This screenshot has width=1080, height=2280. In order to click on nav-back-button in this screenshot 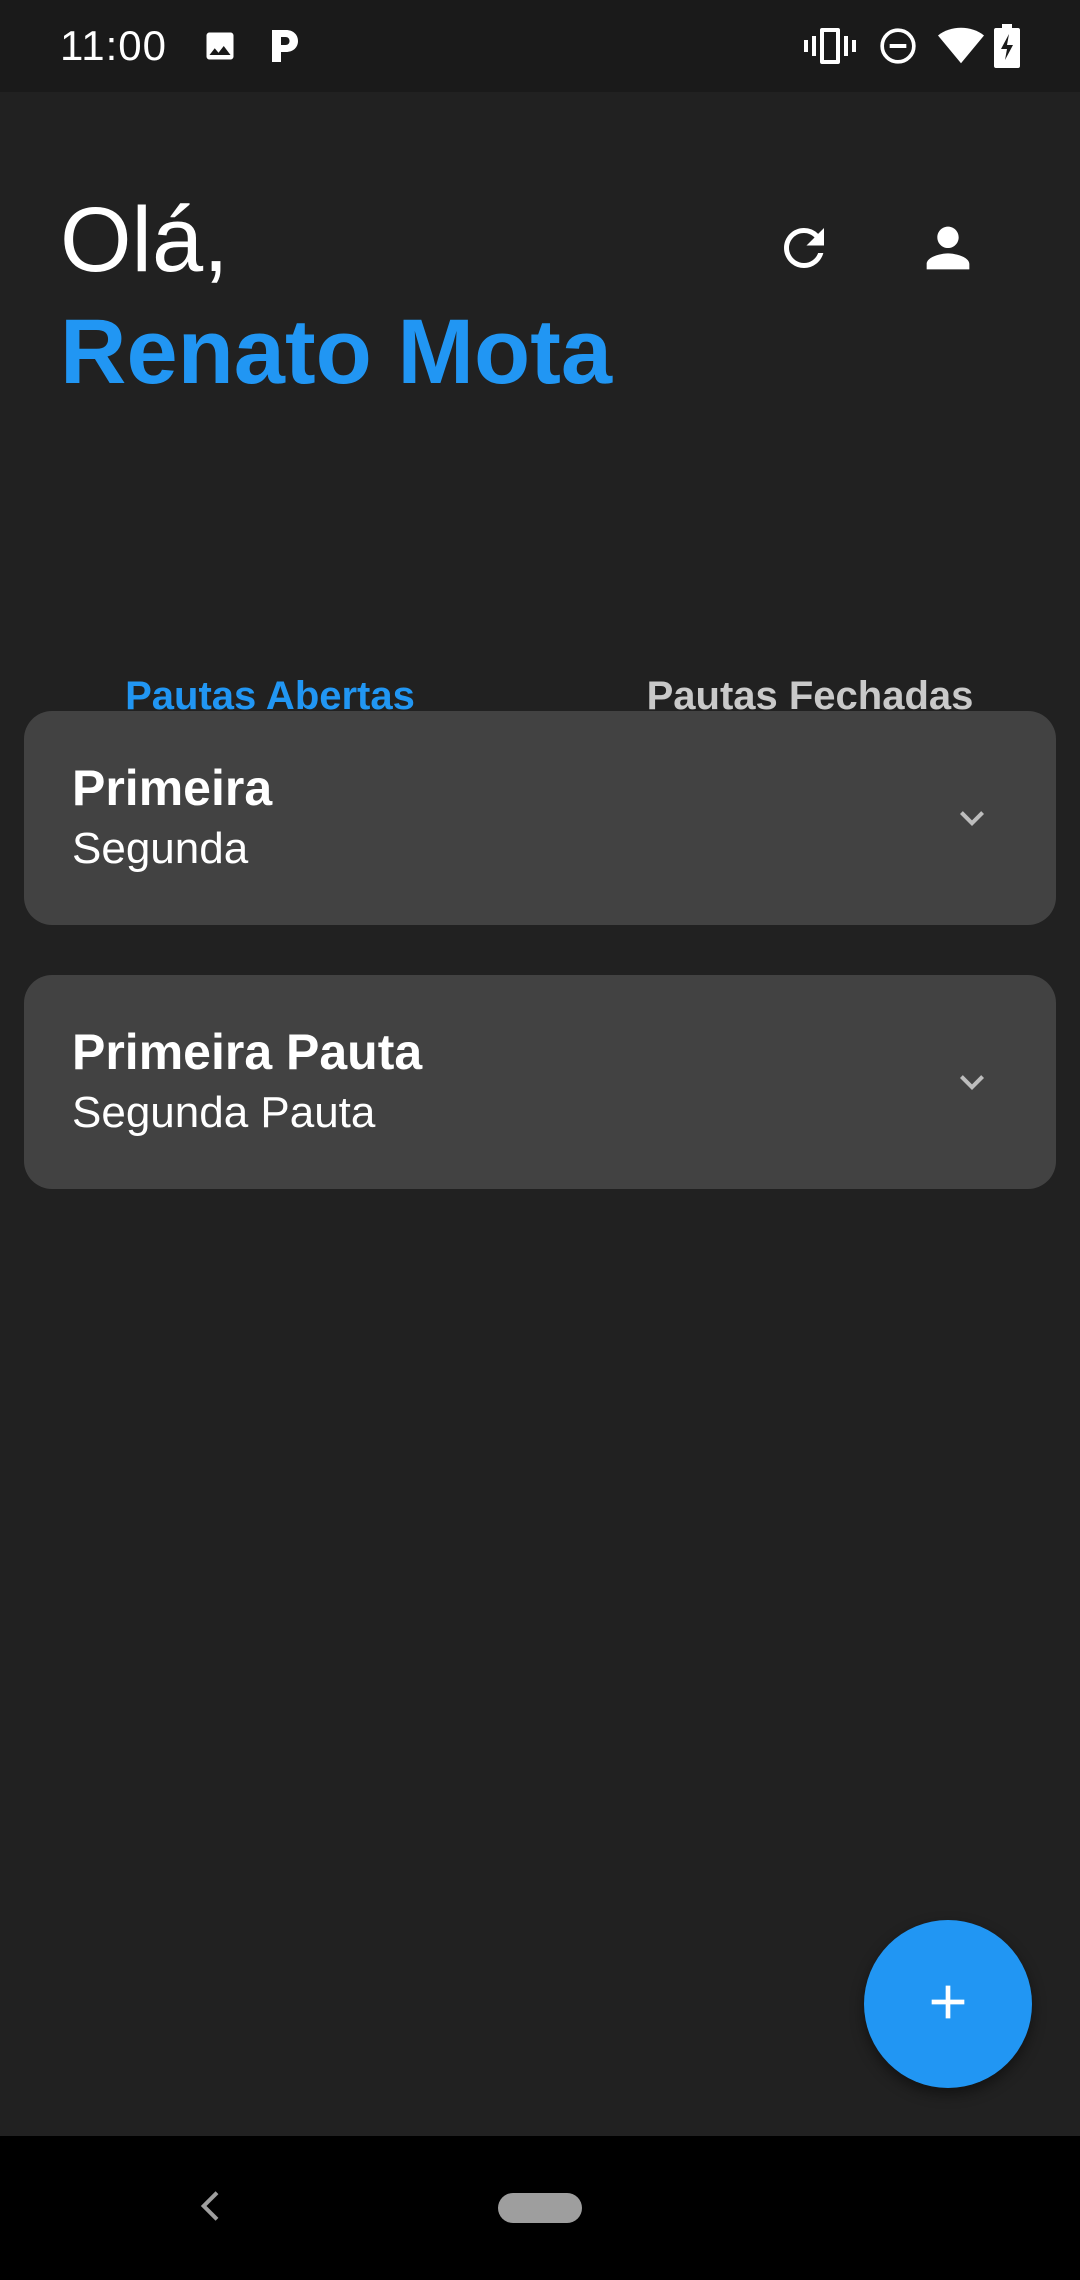, I will do `click(212, 2208)`.